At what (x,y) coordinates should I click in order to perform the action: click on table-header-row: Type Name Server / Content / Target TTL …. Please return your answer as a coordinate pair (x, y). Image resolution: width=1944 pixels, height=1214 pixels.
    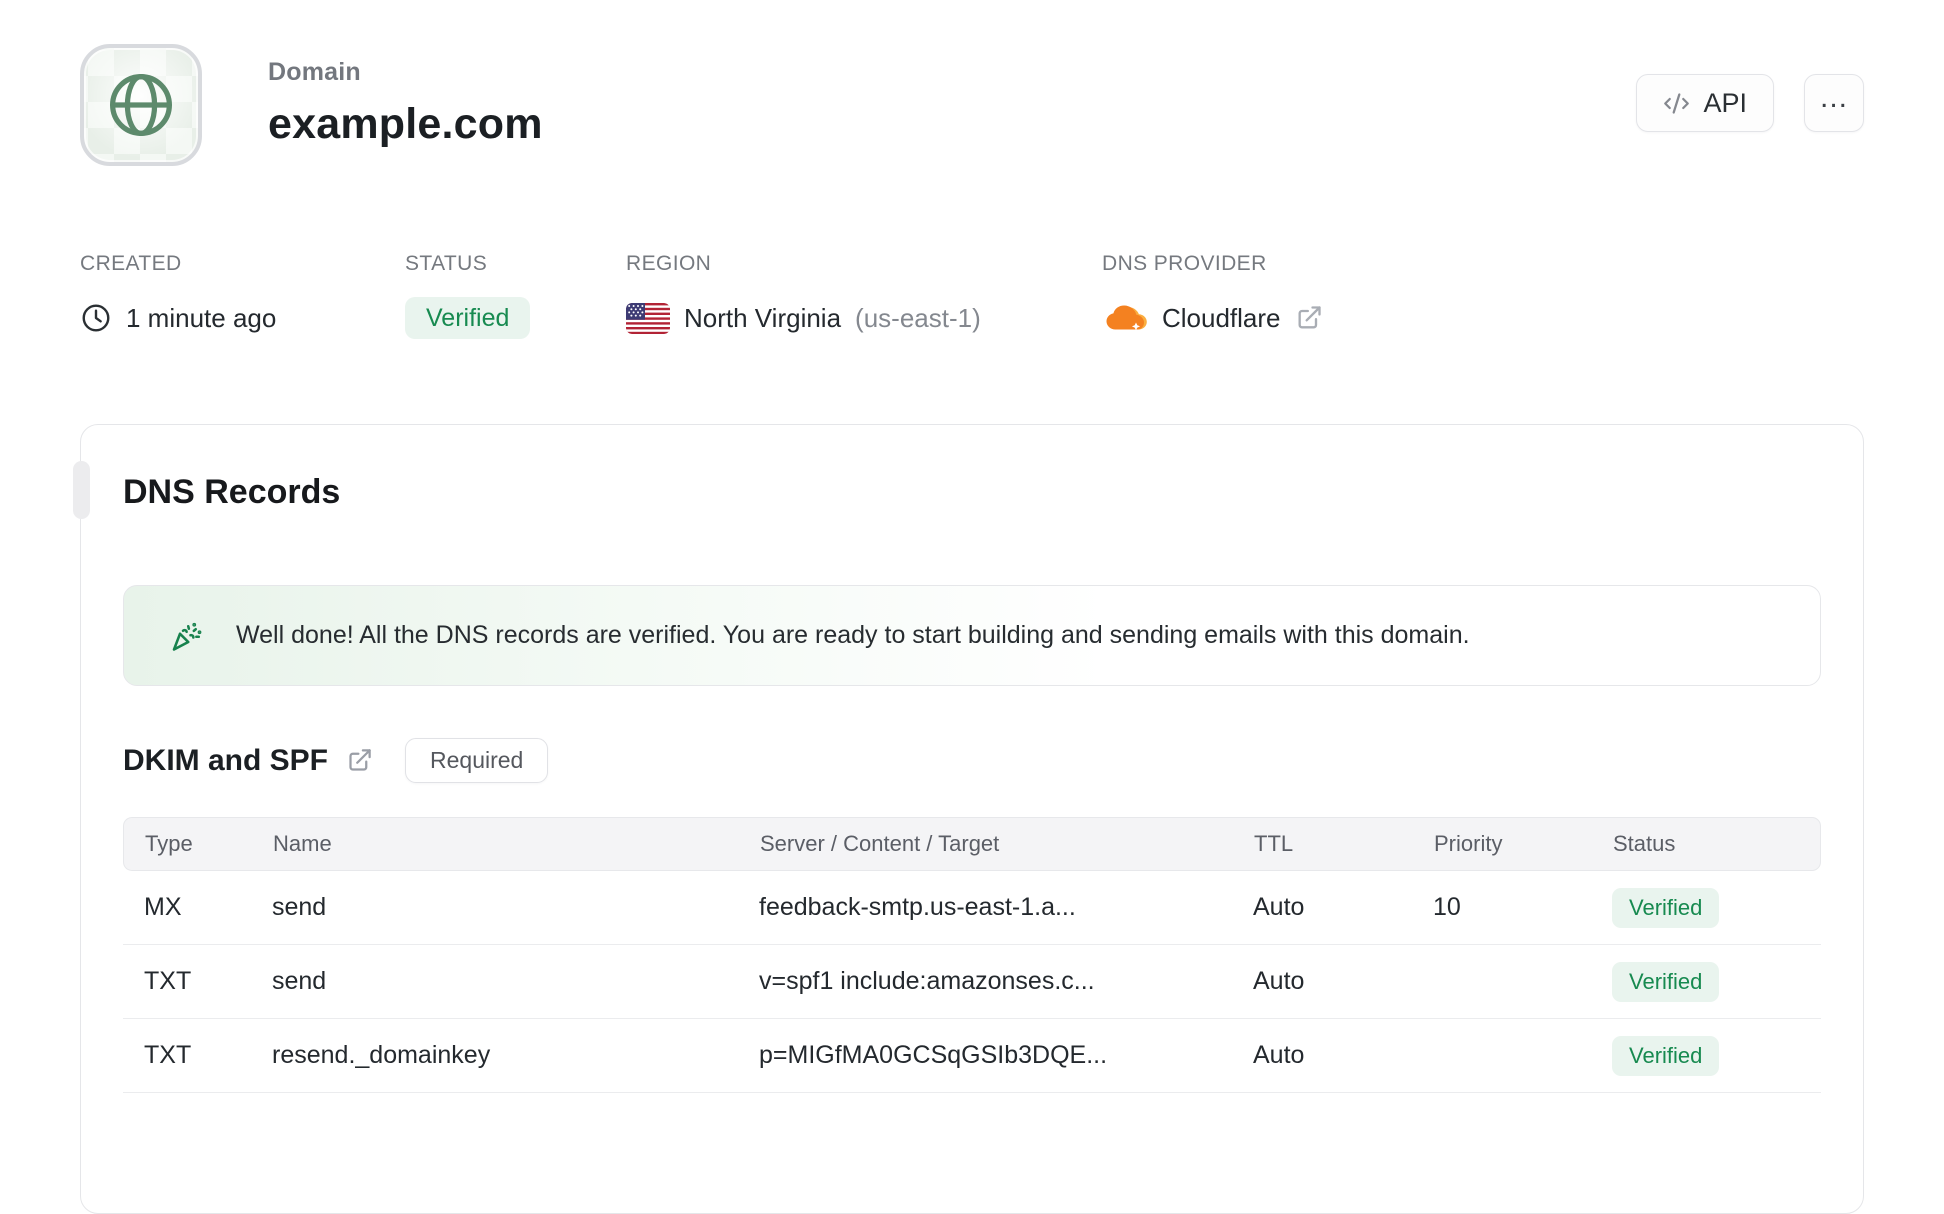
    Looking at the image, I should click on (972, 844).